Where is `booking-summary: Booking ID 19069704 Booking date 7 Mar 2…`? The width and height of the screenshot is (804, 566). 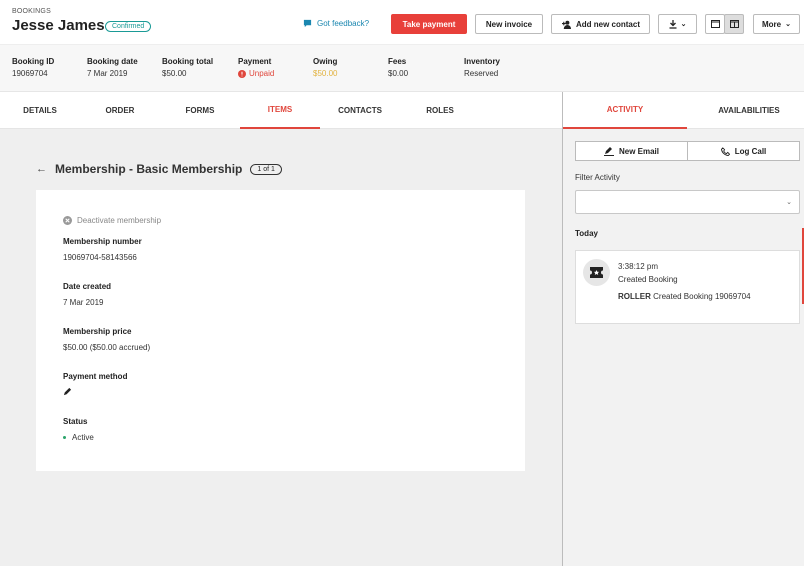
booking-summary: Booking ID 19069704 Booking date 7 Mar 2… is located at coordinates (402, 68).